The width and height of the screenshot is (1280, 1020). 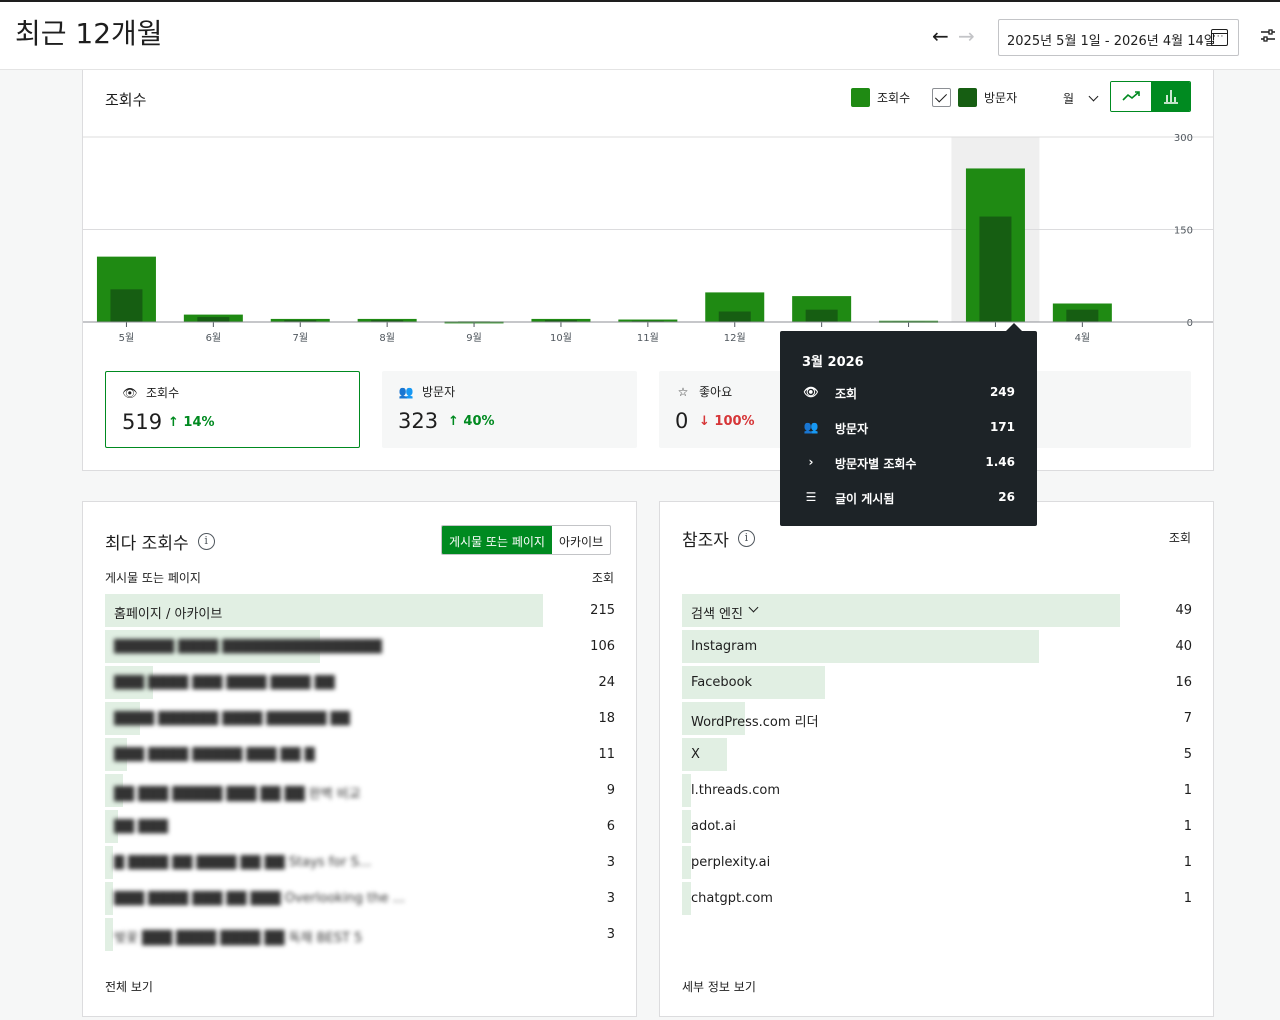 I want to click on x-tick-label: 11월, so click(x=648, y=338).